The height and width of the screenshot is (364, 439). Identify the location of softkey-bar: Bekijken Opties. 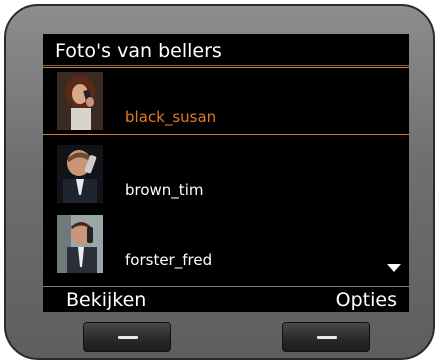
(226, 299).